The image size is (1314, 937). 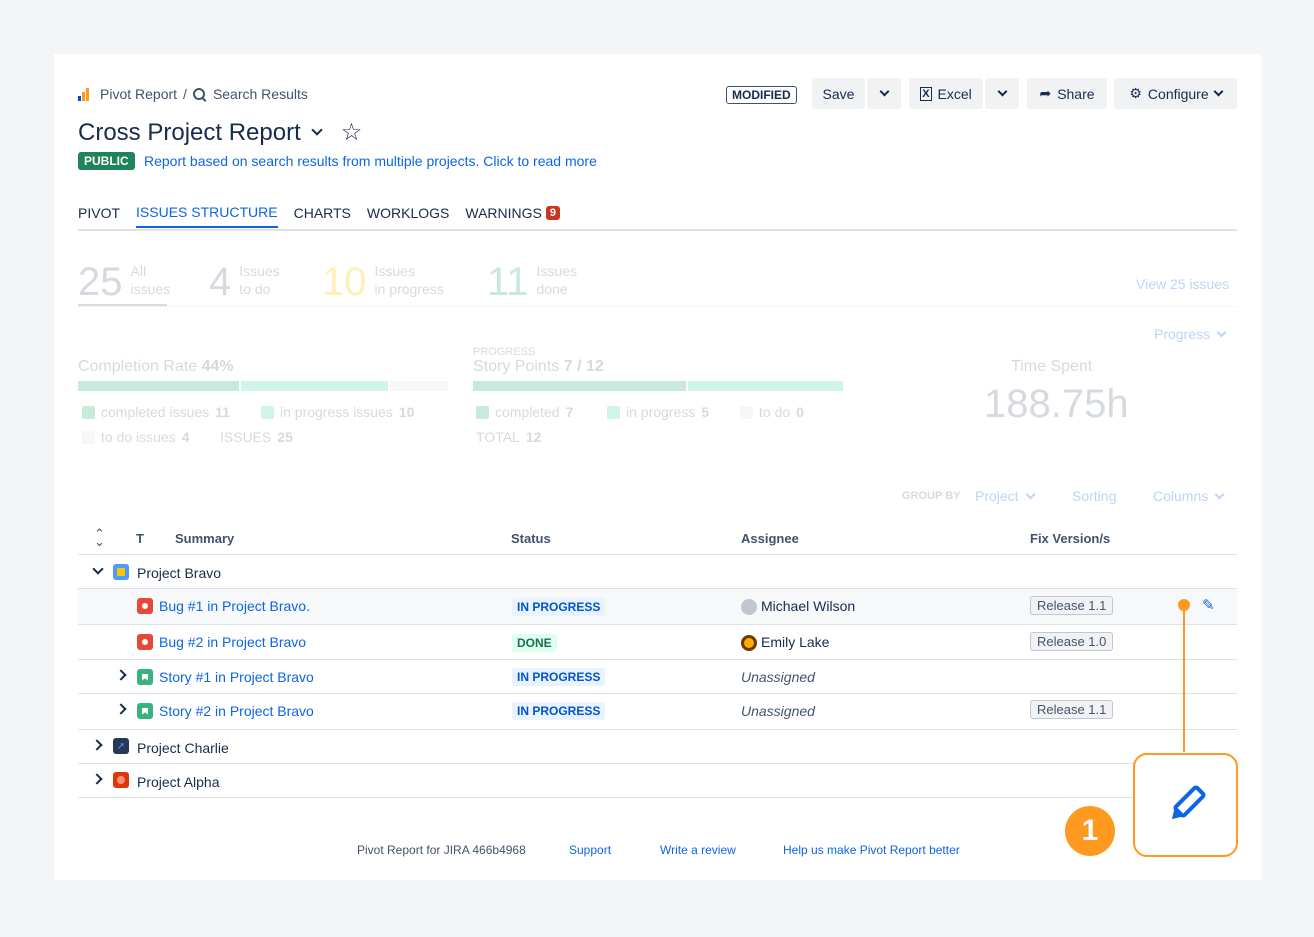 What do you see at coordinates (352, 132) in the screenshot?
I see `star-icon: ☆` at bounding box center [352, 132].